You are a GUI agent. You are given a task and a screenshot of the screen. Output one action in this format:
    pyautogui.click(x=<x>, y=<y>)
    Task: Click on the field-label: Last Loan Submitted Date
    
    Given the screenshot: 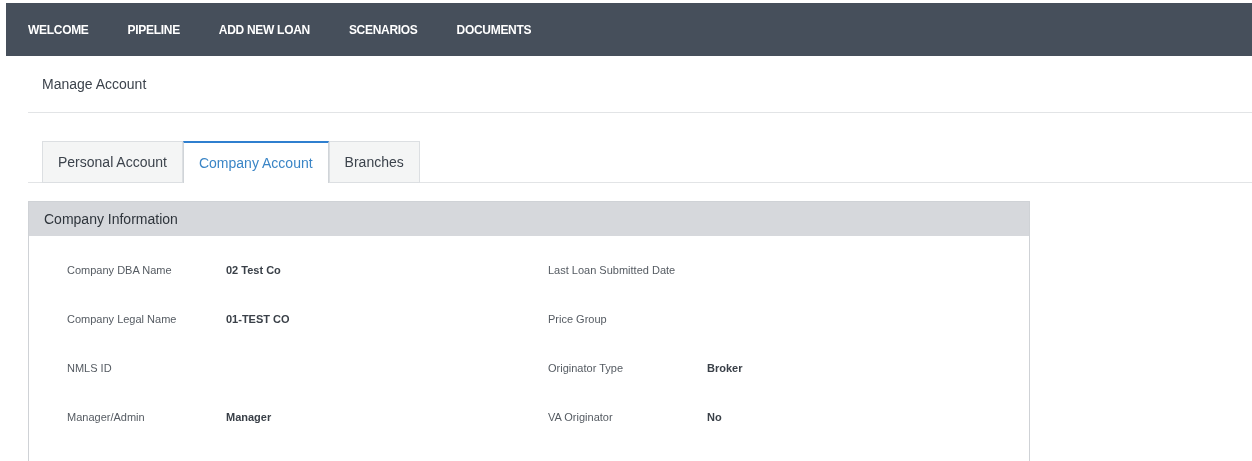 What is the action you would take?
    pyautogui.click(x=612, y=270)
    